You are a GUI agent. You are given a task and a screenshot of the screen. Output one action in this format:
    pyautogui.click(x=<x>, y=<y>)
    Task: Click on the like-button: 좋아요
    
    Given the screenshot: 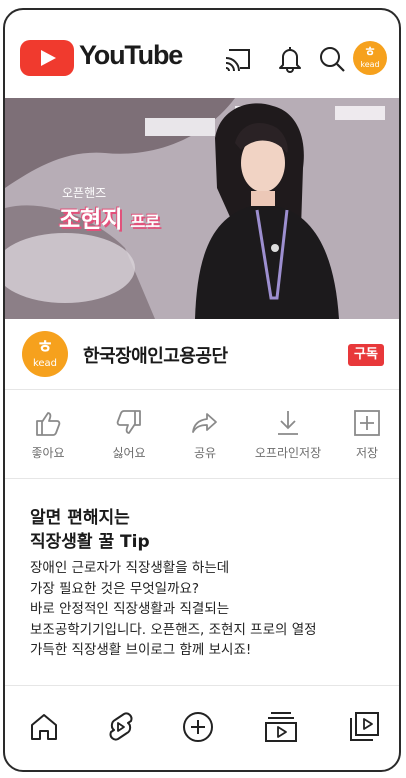 What is the action you would take?
    pyautogui.click(x=48, y=434)
    